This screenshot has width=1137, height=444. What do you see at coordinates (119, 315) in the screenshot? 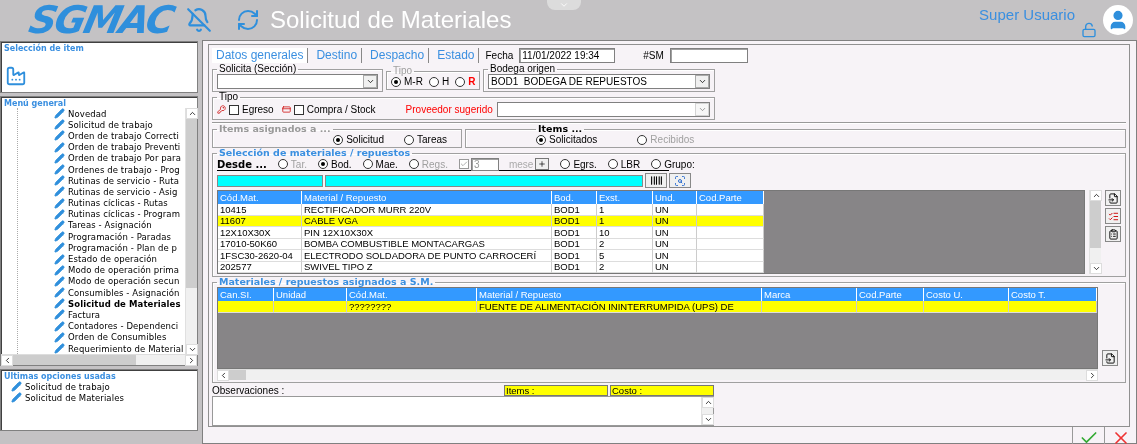
I see `menu-item: Factura` at bounding box center [119, 315].